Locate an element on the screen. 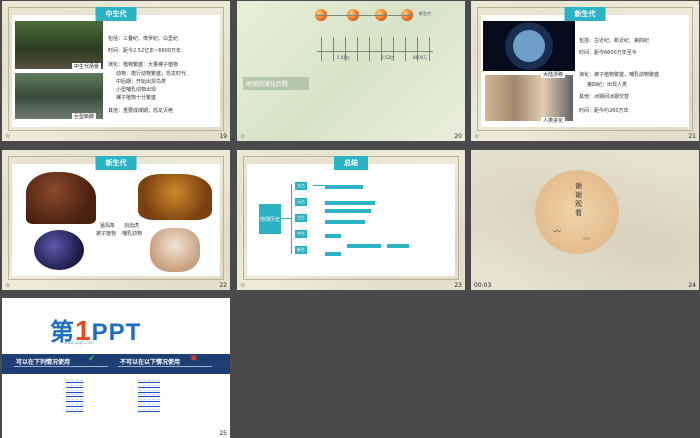  slide-number: 20 is located at coordinates (458, 136).